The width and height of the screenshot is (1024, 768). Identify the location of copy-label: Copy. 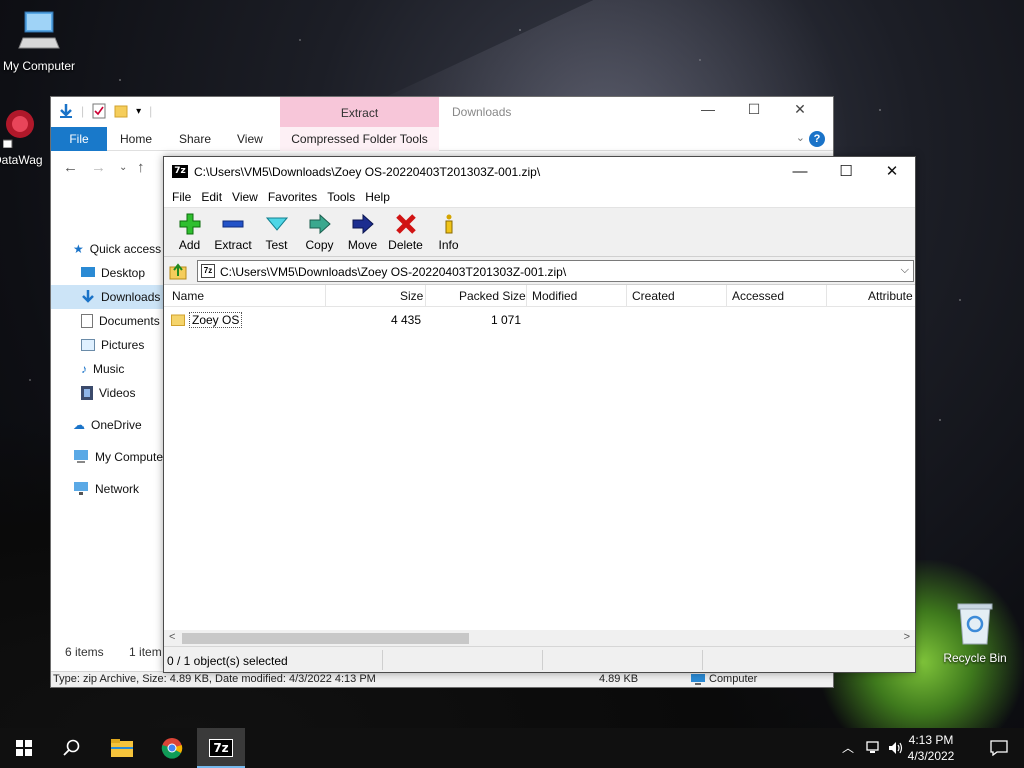
(319, 245).